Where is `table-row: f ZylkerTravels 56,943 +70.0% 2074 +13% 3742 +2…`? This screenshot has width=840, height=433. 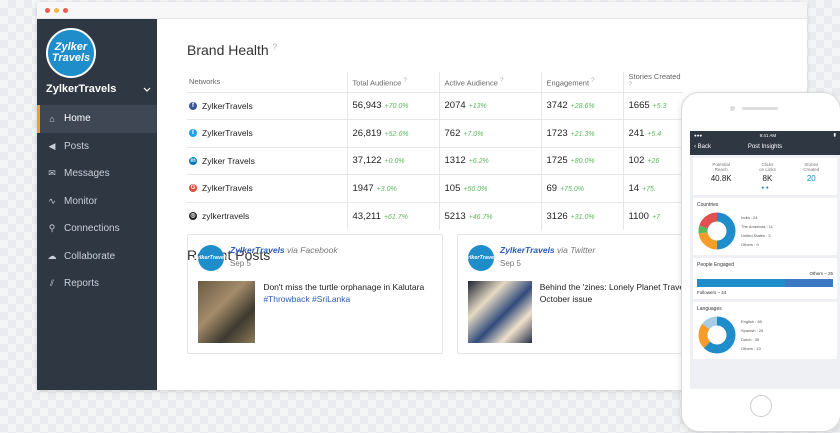 table-row: f ZylkerTravels 56,943 +70.0% 2074 +13% 3742 +2… is located at coordinates (435, 105).